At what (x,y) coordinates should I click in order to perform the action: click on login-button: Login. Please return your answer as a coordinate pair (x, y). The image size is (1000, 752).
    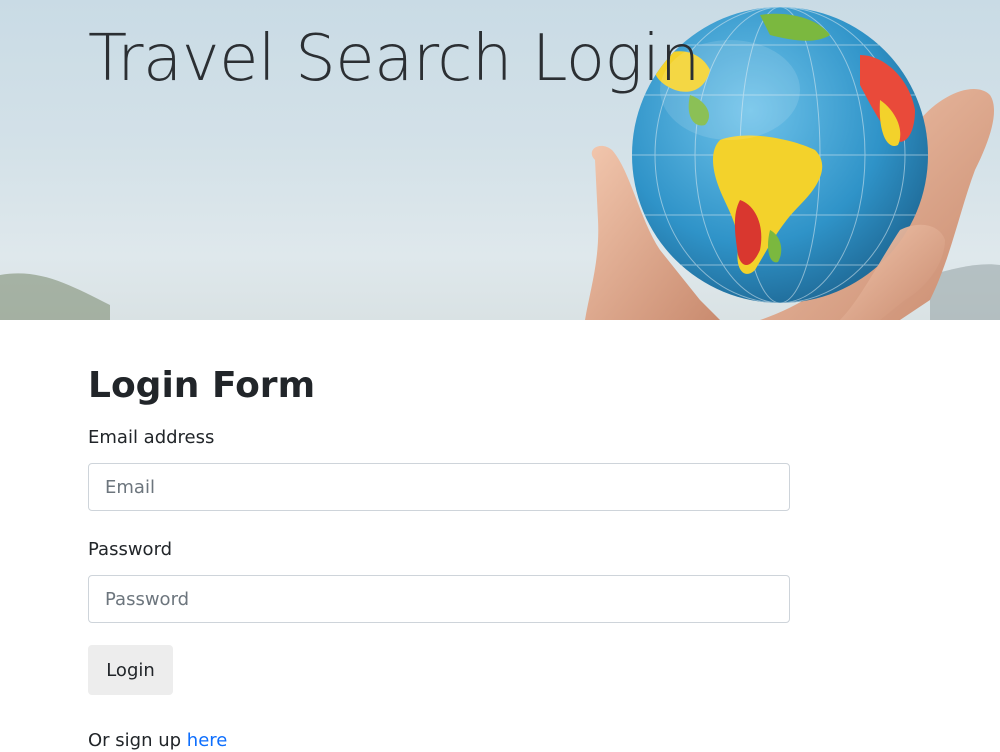
    Looking at the image, I should click on (130, 670).